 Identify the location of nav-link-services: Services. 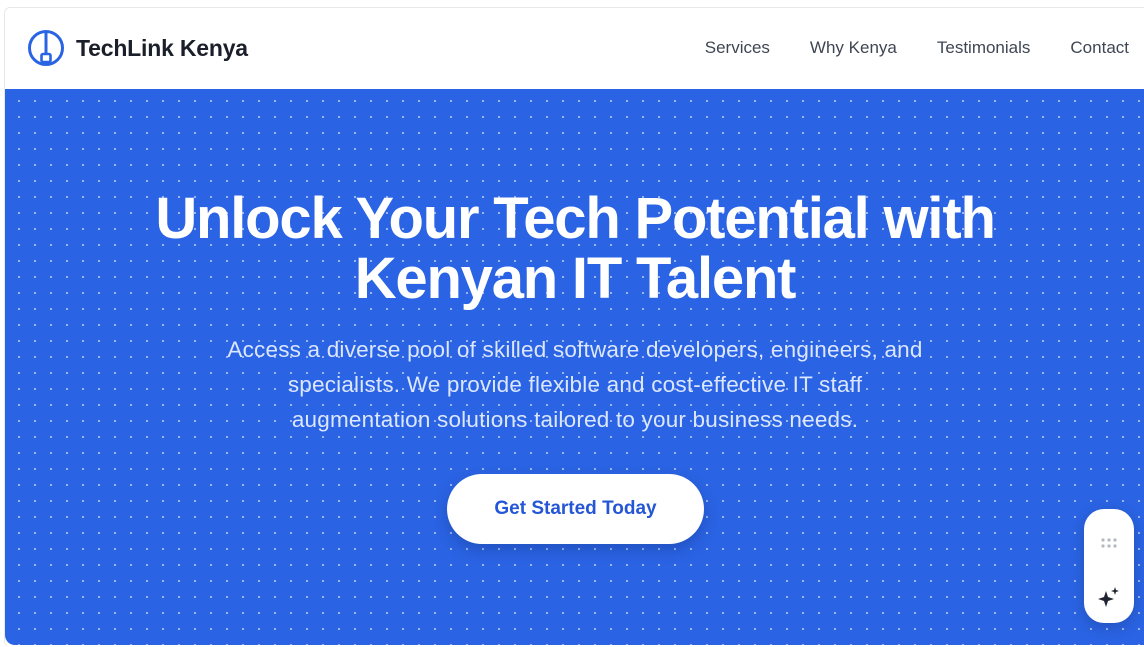
(737, 48).